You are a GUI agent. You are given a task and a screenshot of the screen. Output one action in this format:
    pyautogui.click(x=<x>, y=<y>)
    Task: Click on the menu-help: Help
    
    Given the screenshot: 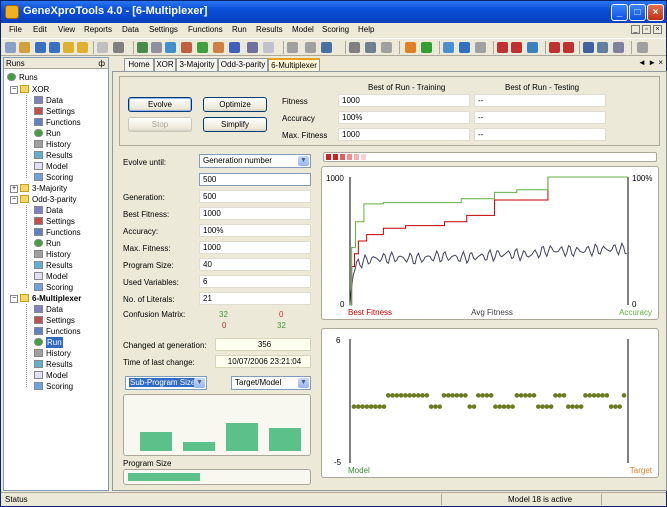 What is the action you would take?
    pyautogui.click(x=366, y=29)
    